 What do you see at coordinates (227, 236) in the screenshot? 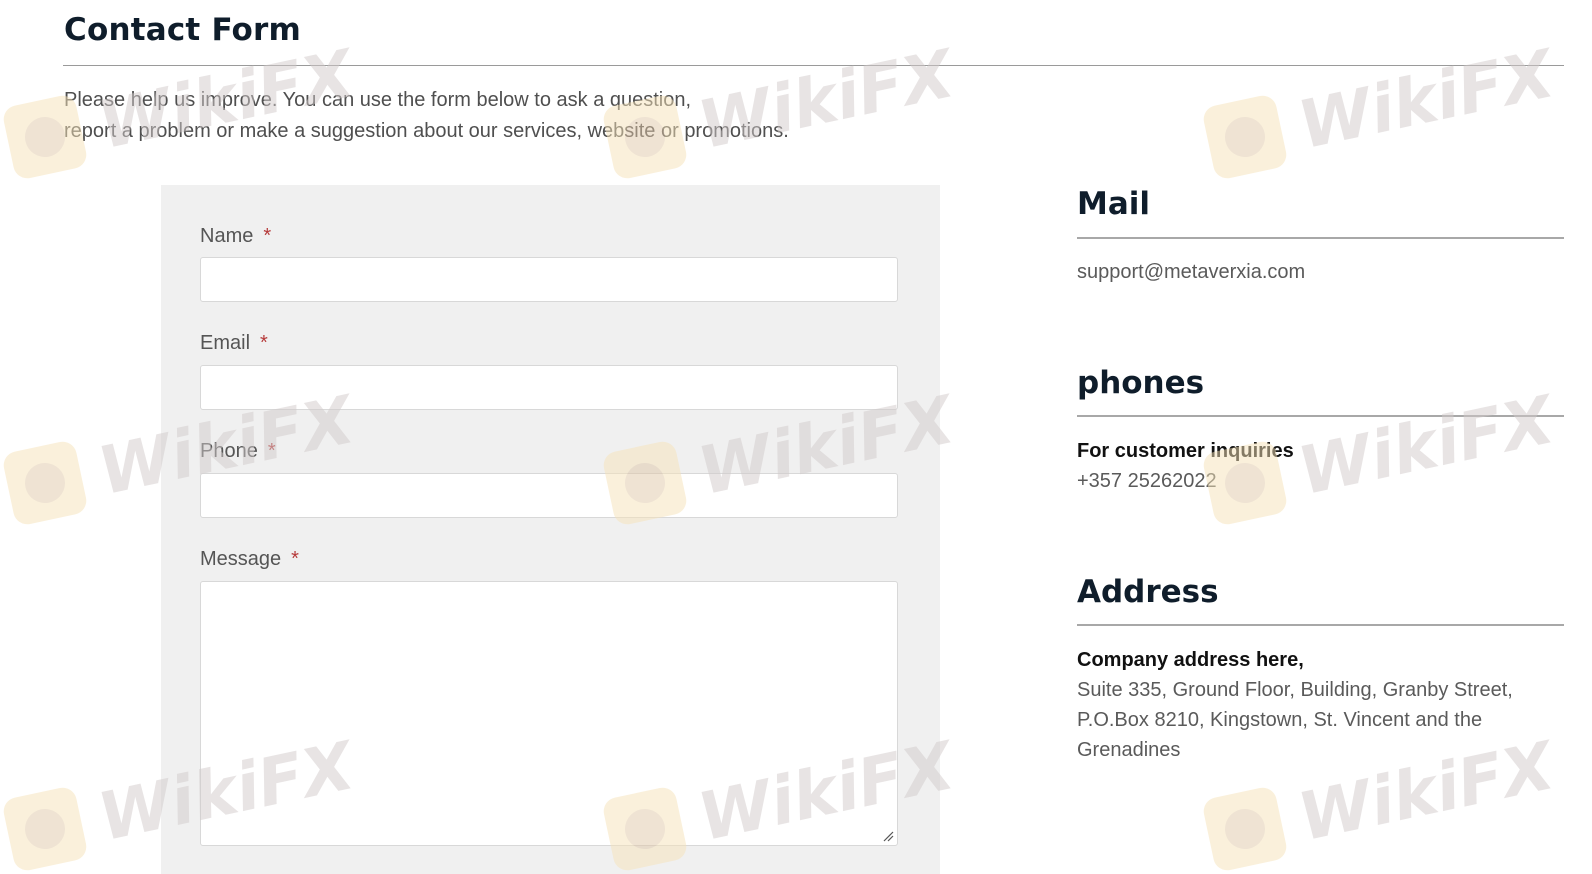
I see `name-label-text: Name` at bounding box center [227, 236].